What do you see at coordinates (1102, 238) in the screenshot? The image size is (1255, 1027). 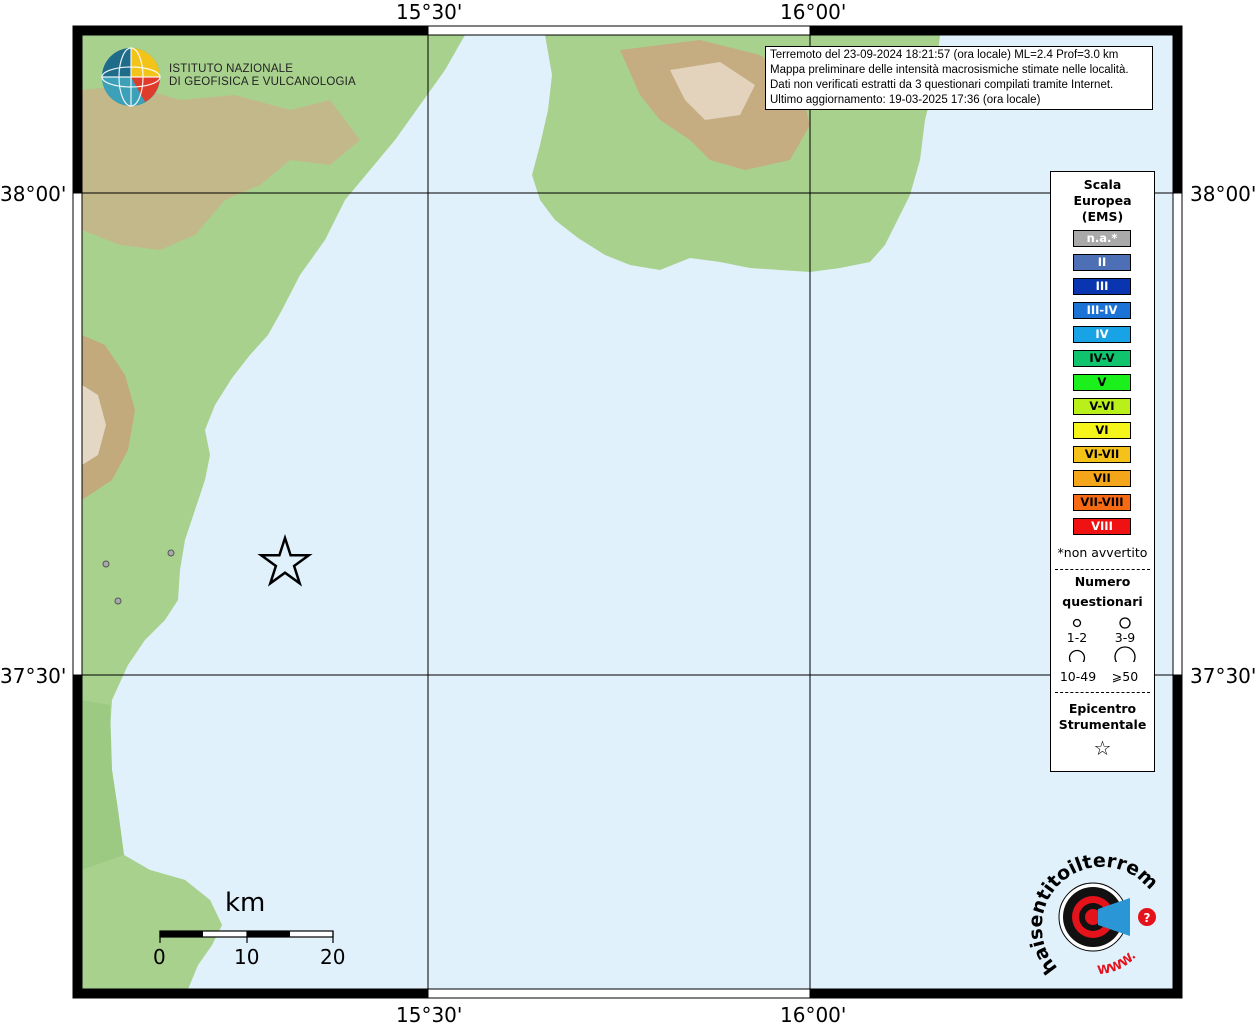 I see `ems-item: n.a.*` at bounding box center [1102, 238].